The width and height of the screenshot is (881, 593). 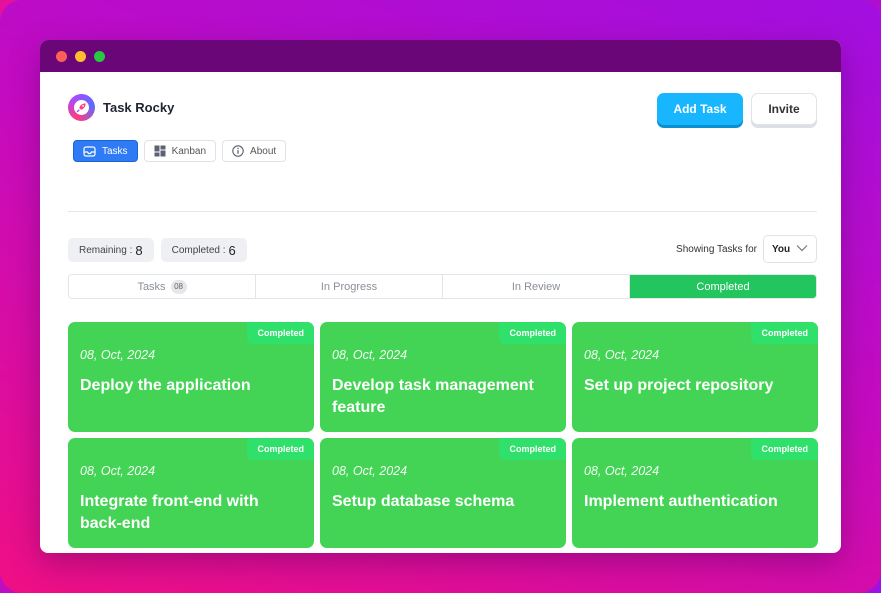 What do you see at coordinates (157, 250) in the screenshot?
I see `task-counts: Remaining : 8 Completed : 6` at bounding box center [157, 250].